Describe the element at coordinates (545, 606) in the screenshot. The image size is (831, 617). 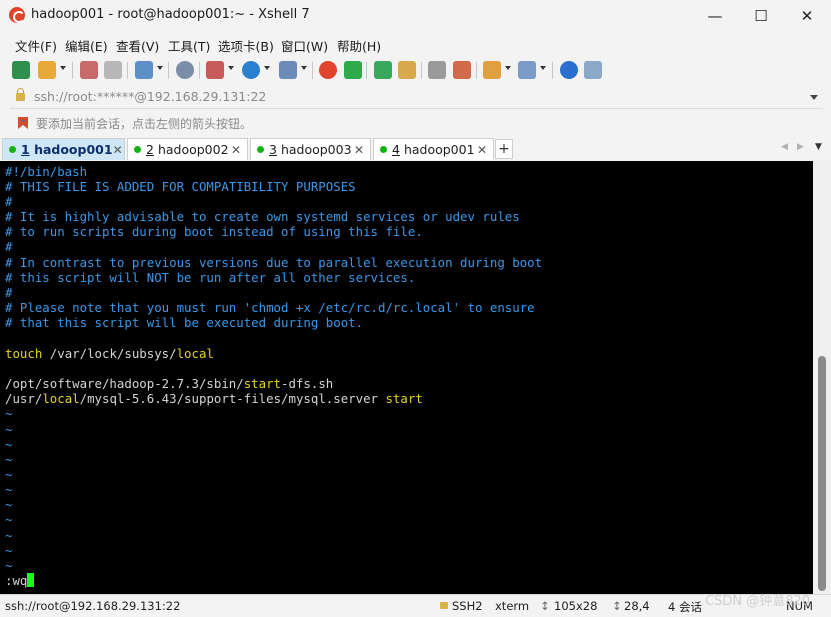
I see `resize-icon: ↕` at that location.